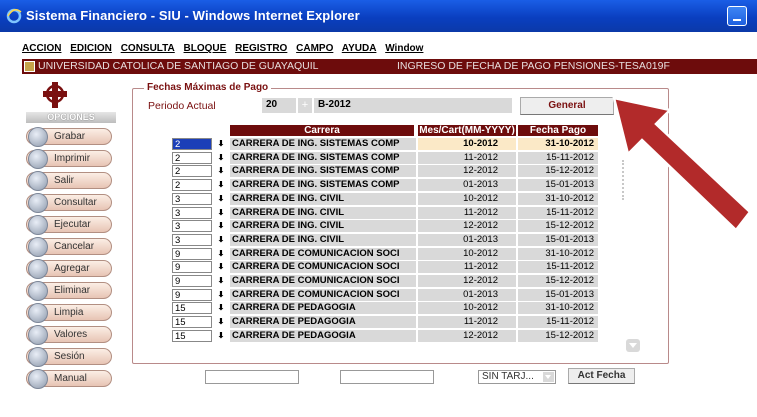  What do you see at coordinates (279, 105) in the screenshot?
I see `periodo-code-field: 20` at bounding box center [279, 105].